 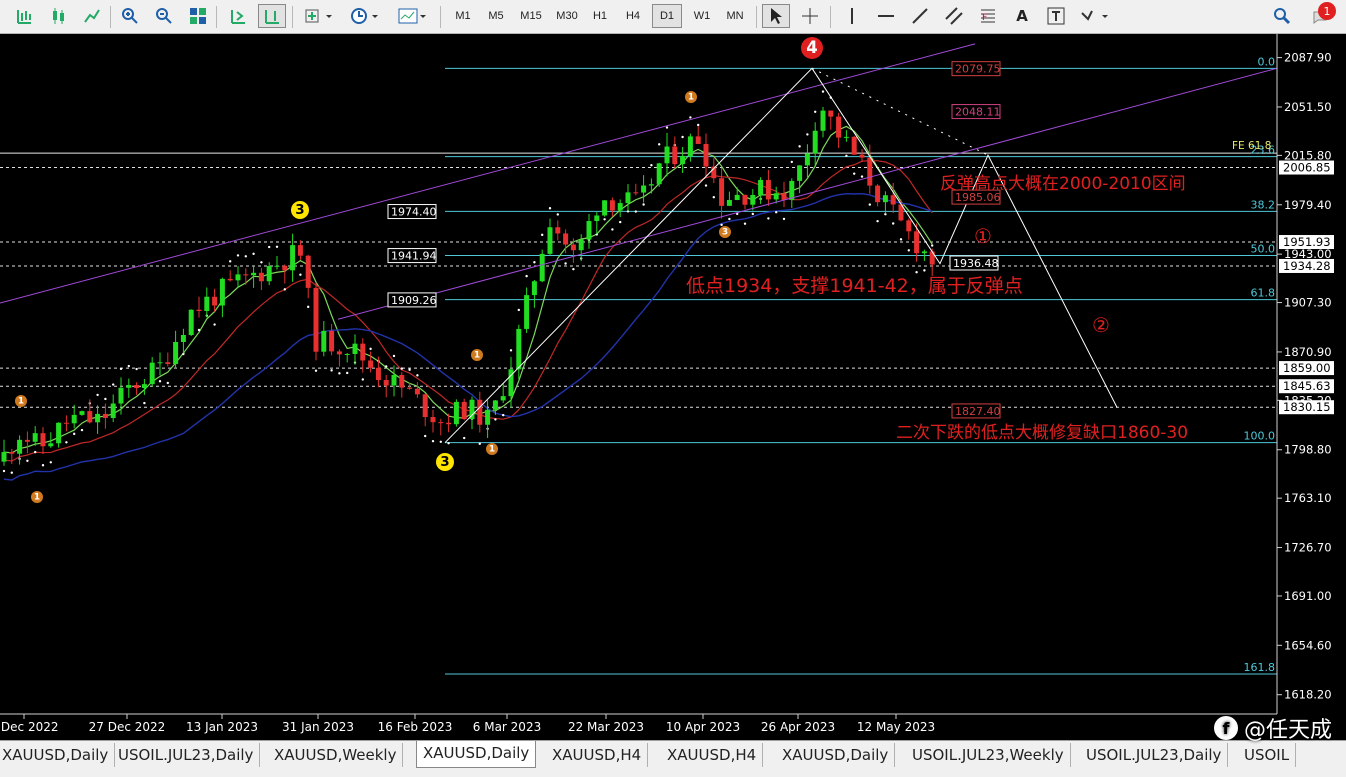 What do you see at coordinates (1154, 755) in the screenshot?
I see `tab-usoil-daily-2: USOIL.JUL23,Daily` at bounding box center [1154, 755].